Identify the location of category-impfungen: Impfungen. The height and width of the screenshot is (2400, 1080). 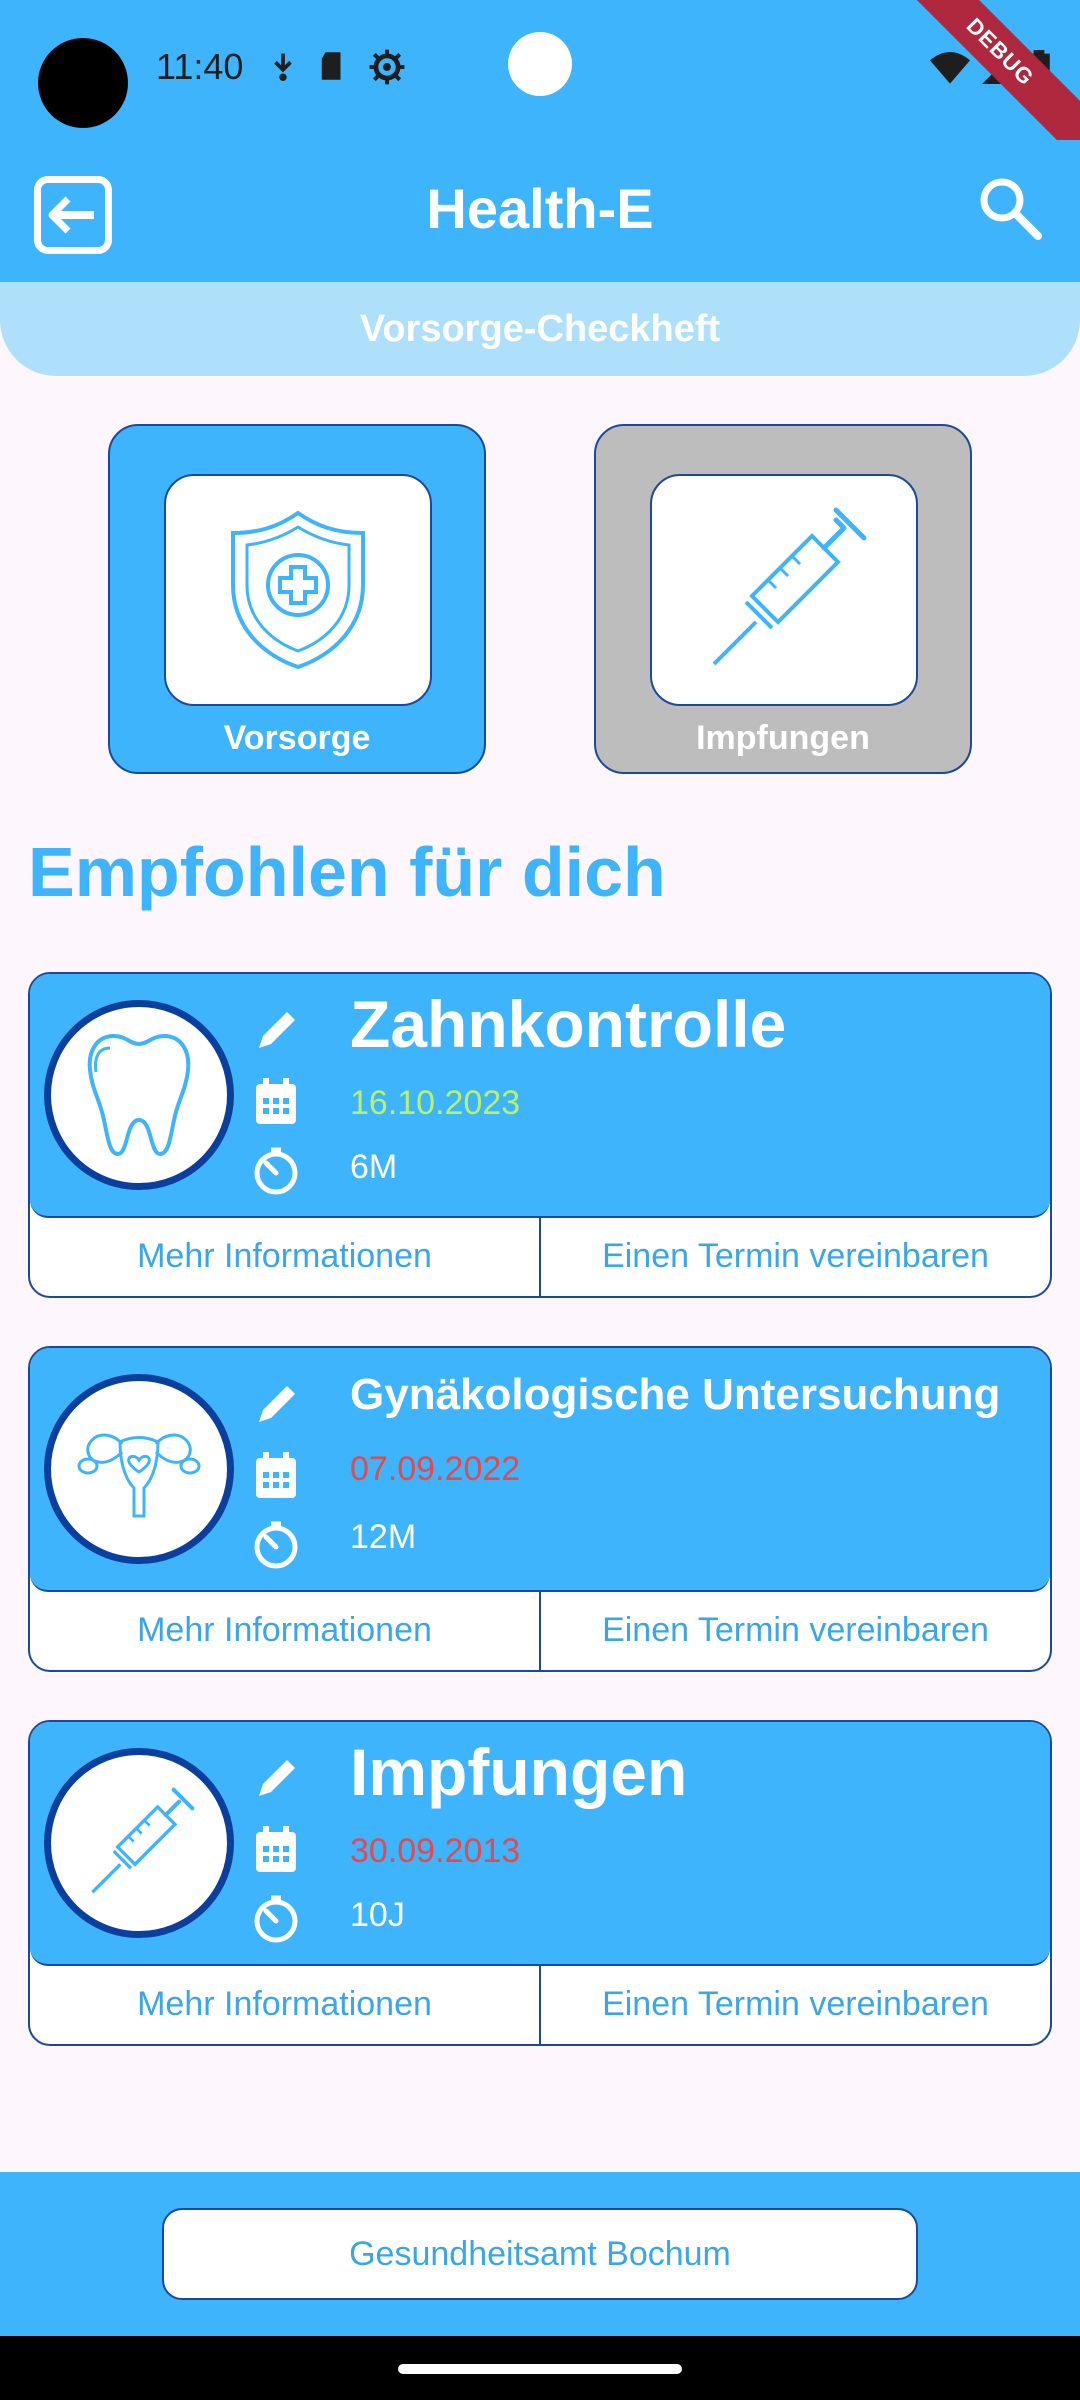
(783, 599).